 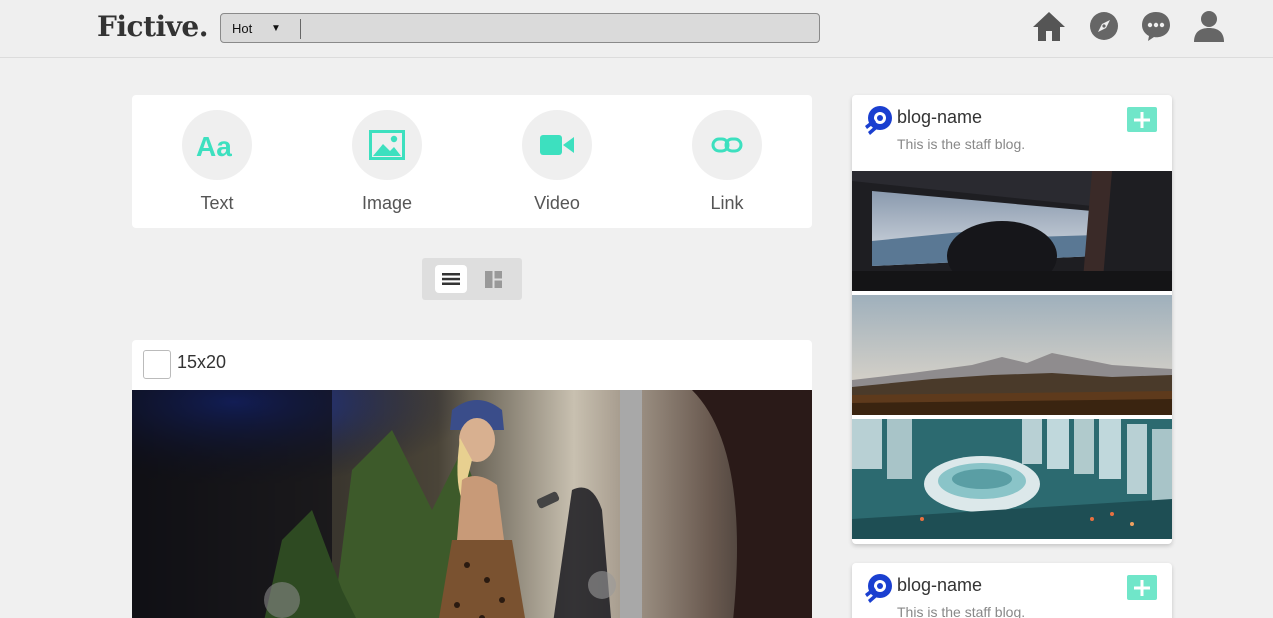 I want to click on post-type-text: Aa Text, so click(x=217, y=162).